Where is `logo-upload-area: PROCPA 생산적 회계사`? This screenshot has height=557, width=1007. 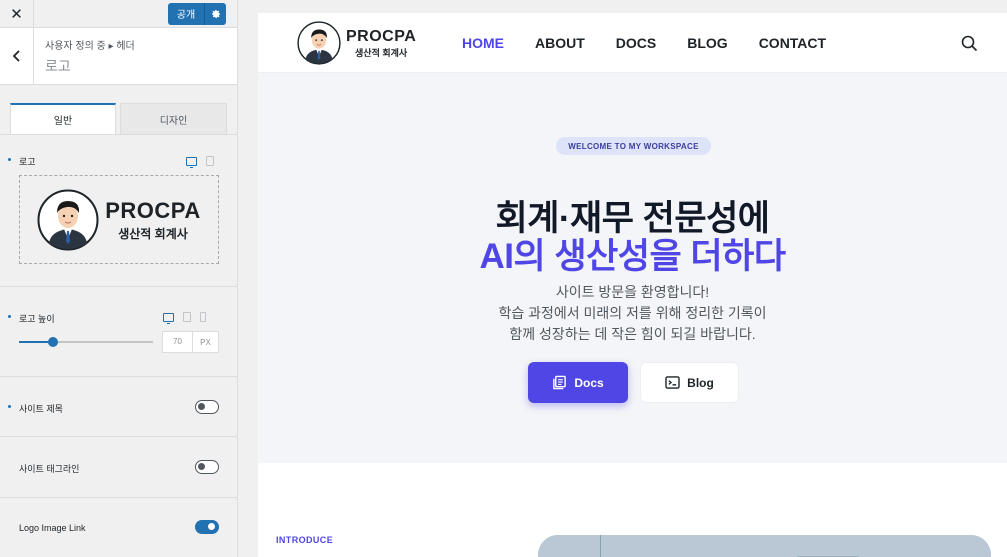 logo-upload-area: PROCPA 생산적 회계사 is located at coordinates (119, 219).